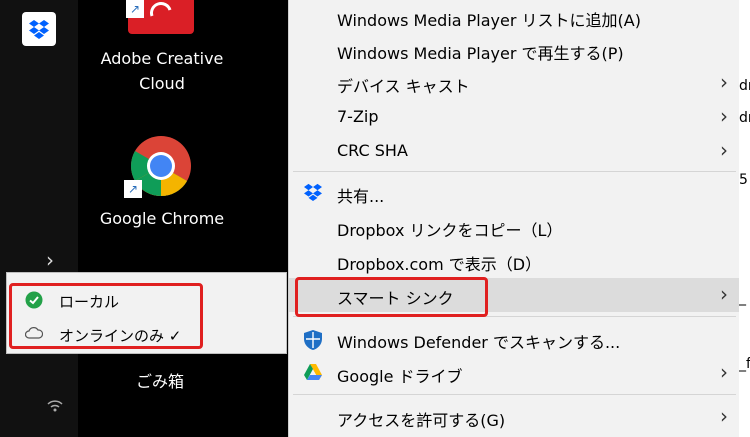  What do you see at coordinates (514, 83) in the screenshot?
I see `menu-item-cast-to-device: デバイス キャスト ›` at bounding box center [514, 83].